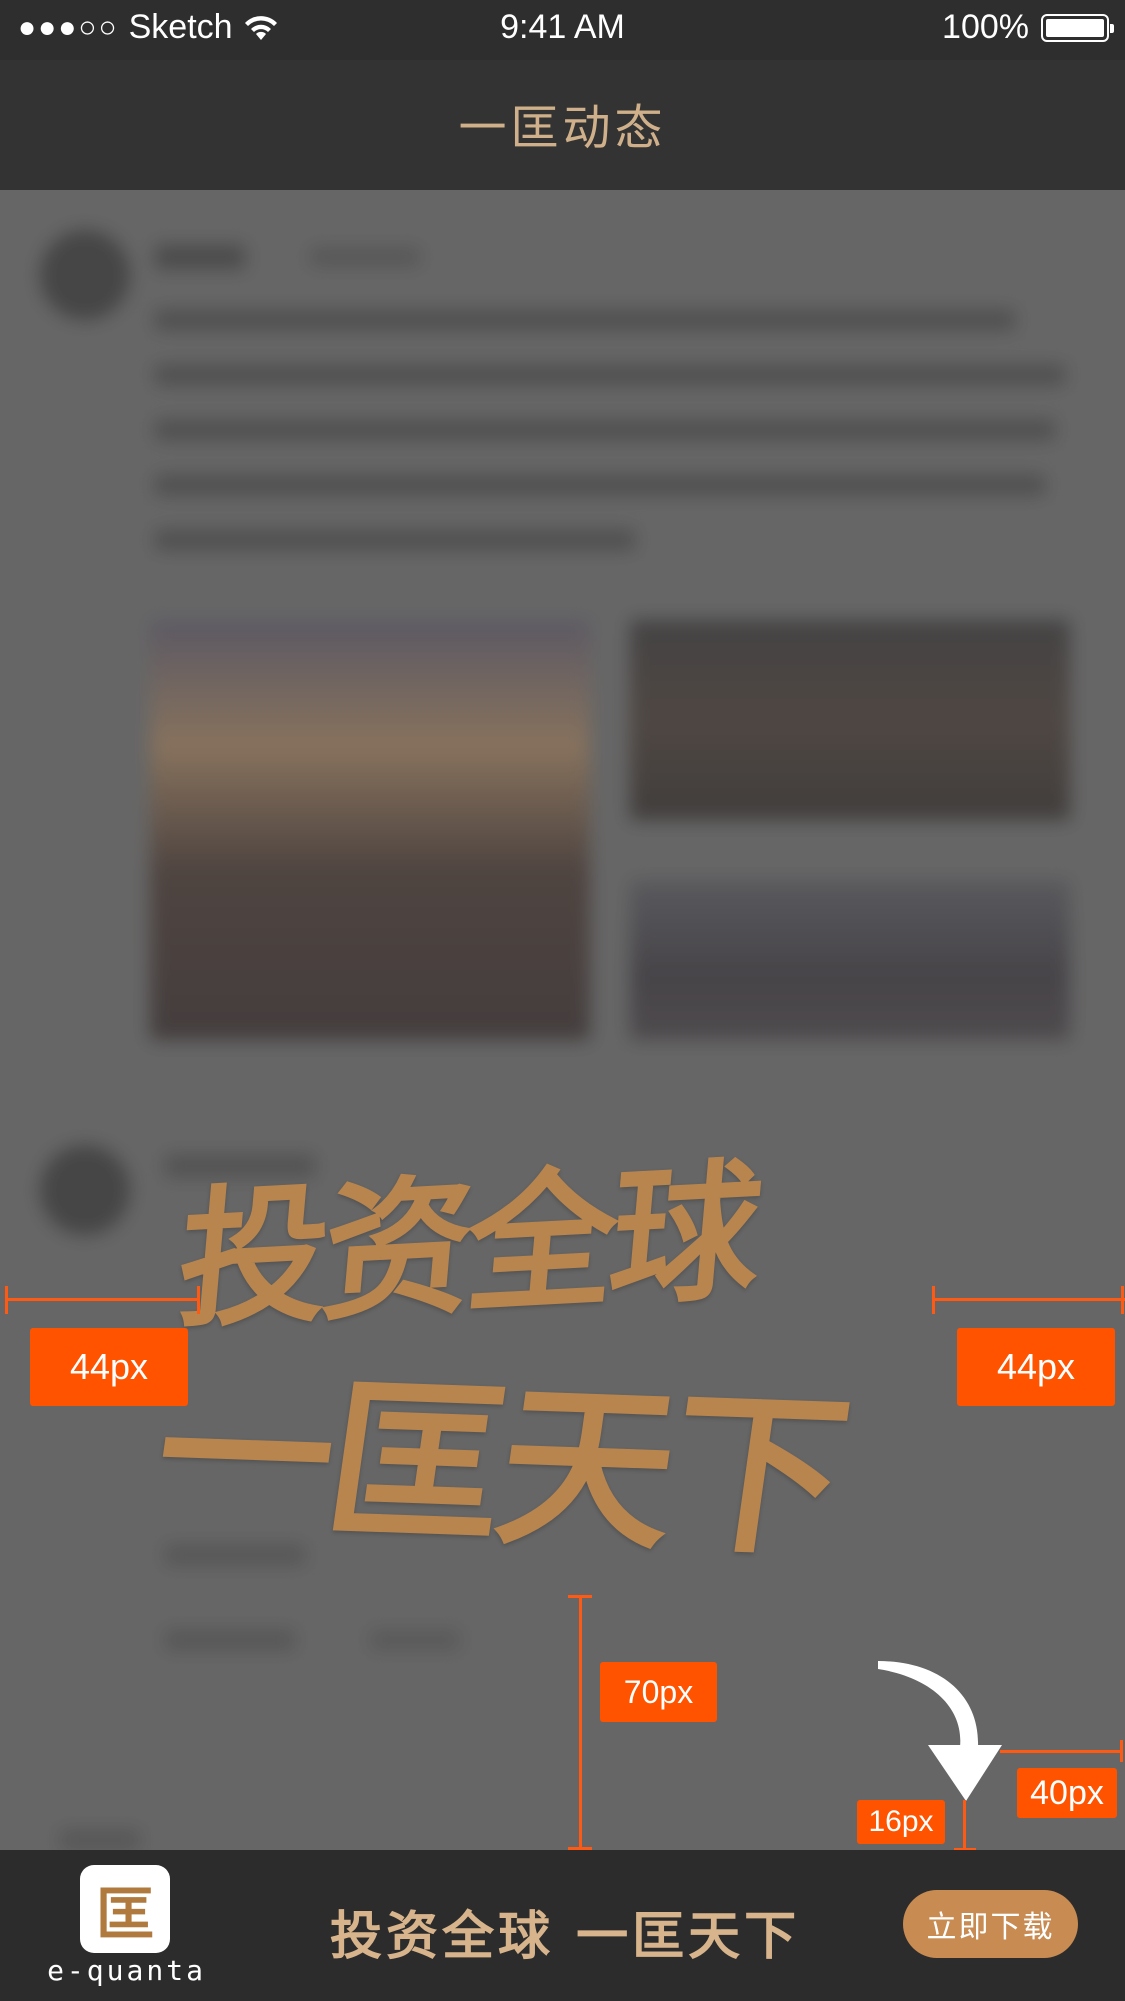  I want to click on username-placeholder, so click(200, 257).